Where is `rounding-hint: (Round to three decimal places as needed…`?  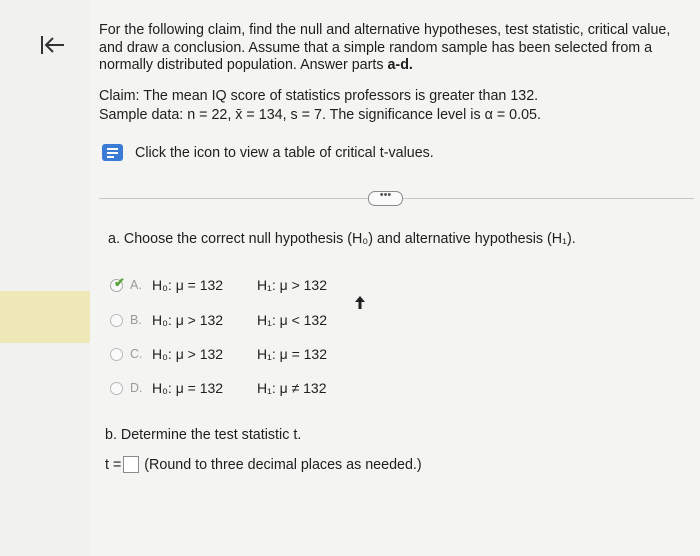 rounding-hint: (Round to three decimal places as needed… is located at coordinates (283, 464).